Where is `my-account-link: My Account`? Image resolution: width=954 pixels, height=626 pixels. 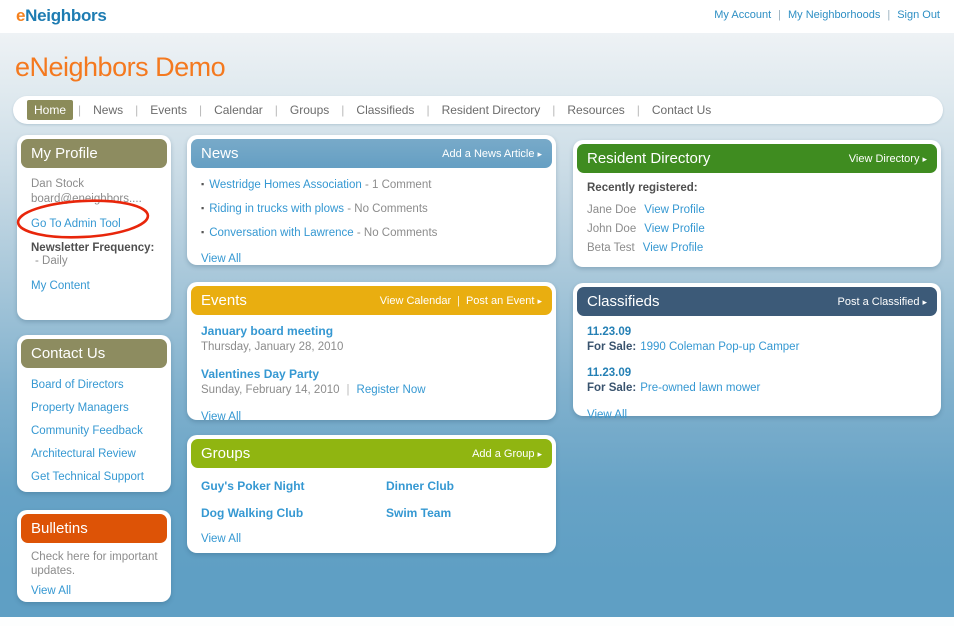
my-account-link: My Account is located at coordinates (742, 15).